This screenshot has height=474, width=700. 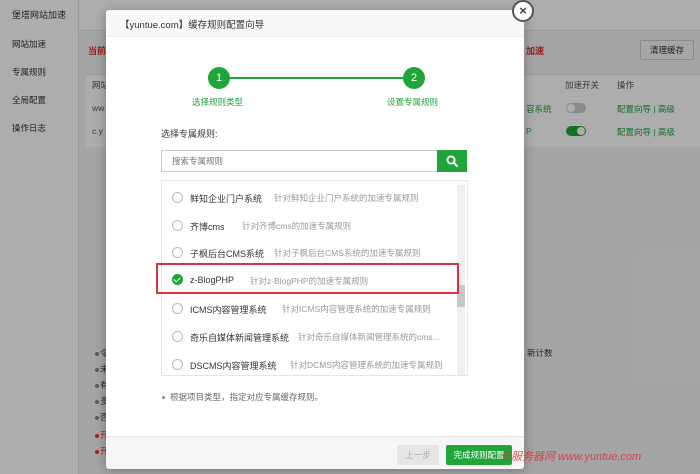 What do you see at coordinates (523, 11) in the screenshot?
I see `close-icon: ×` at bounding box center [523, 11].